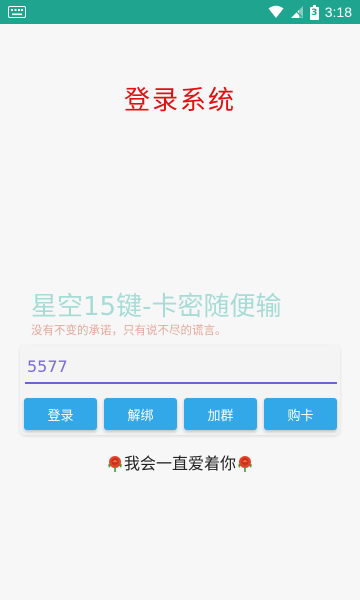 Image resolution: width=360 pixels, height=600 pixels. Describe the element at coordinates (220, 414) in the screenshot. I see `join-group-button: 加群` at that location.